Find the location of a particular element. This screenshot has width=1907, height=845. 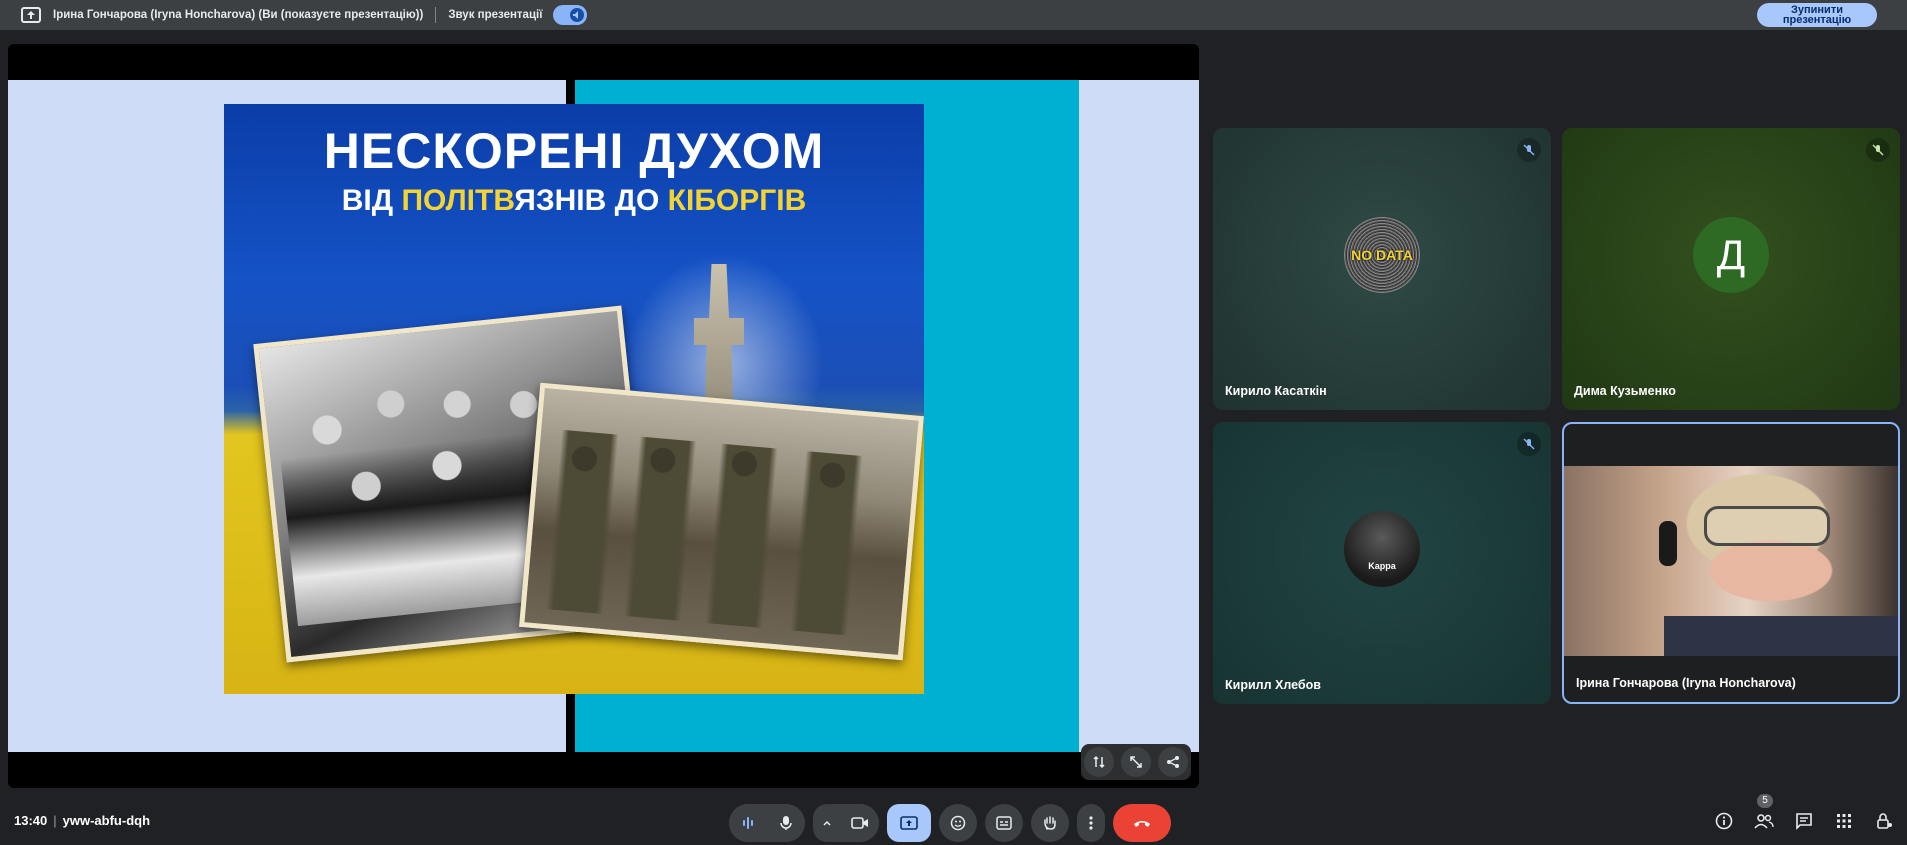

microphone-button is located at coordinates (786, 823).